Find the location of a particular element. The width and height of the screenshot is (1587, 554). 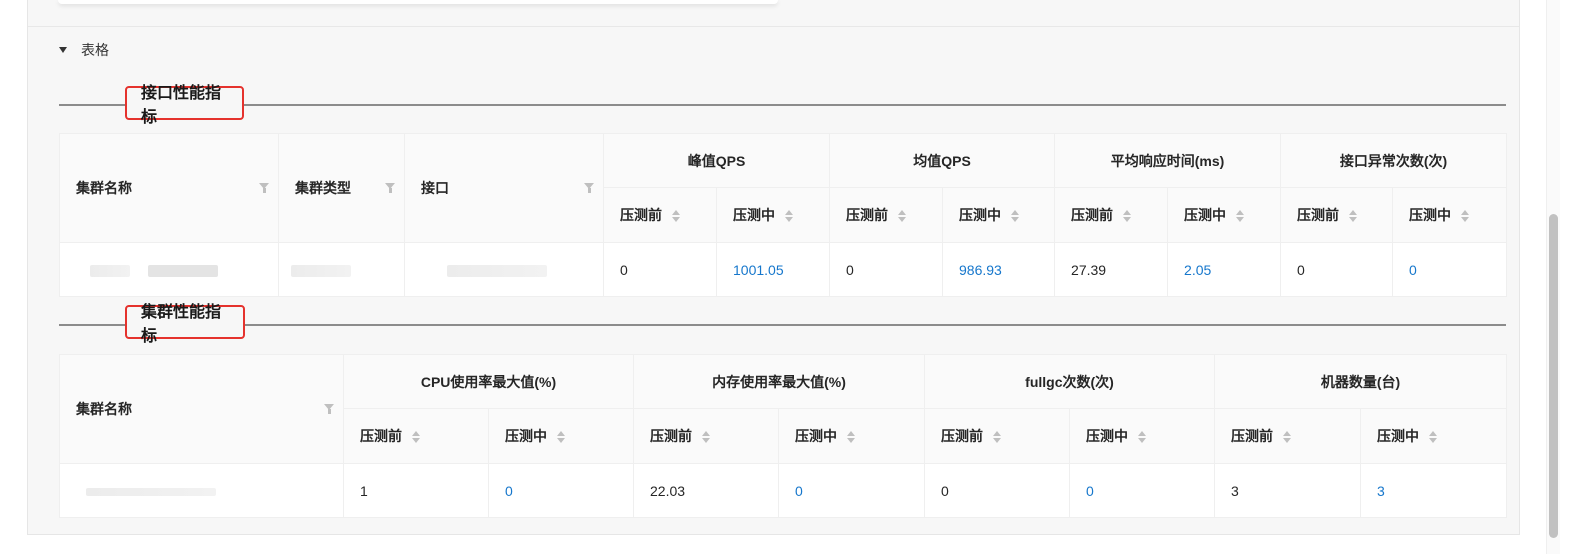

group-header: 接口异常次数(次) is located at coordinates (1394, 160).